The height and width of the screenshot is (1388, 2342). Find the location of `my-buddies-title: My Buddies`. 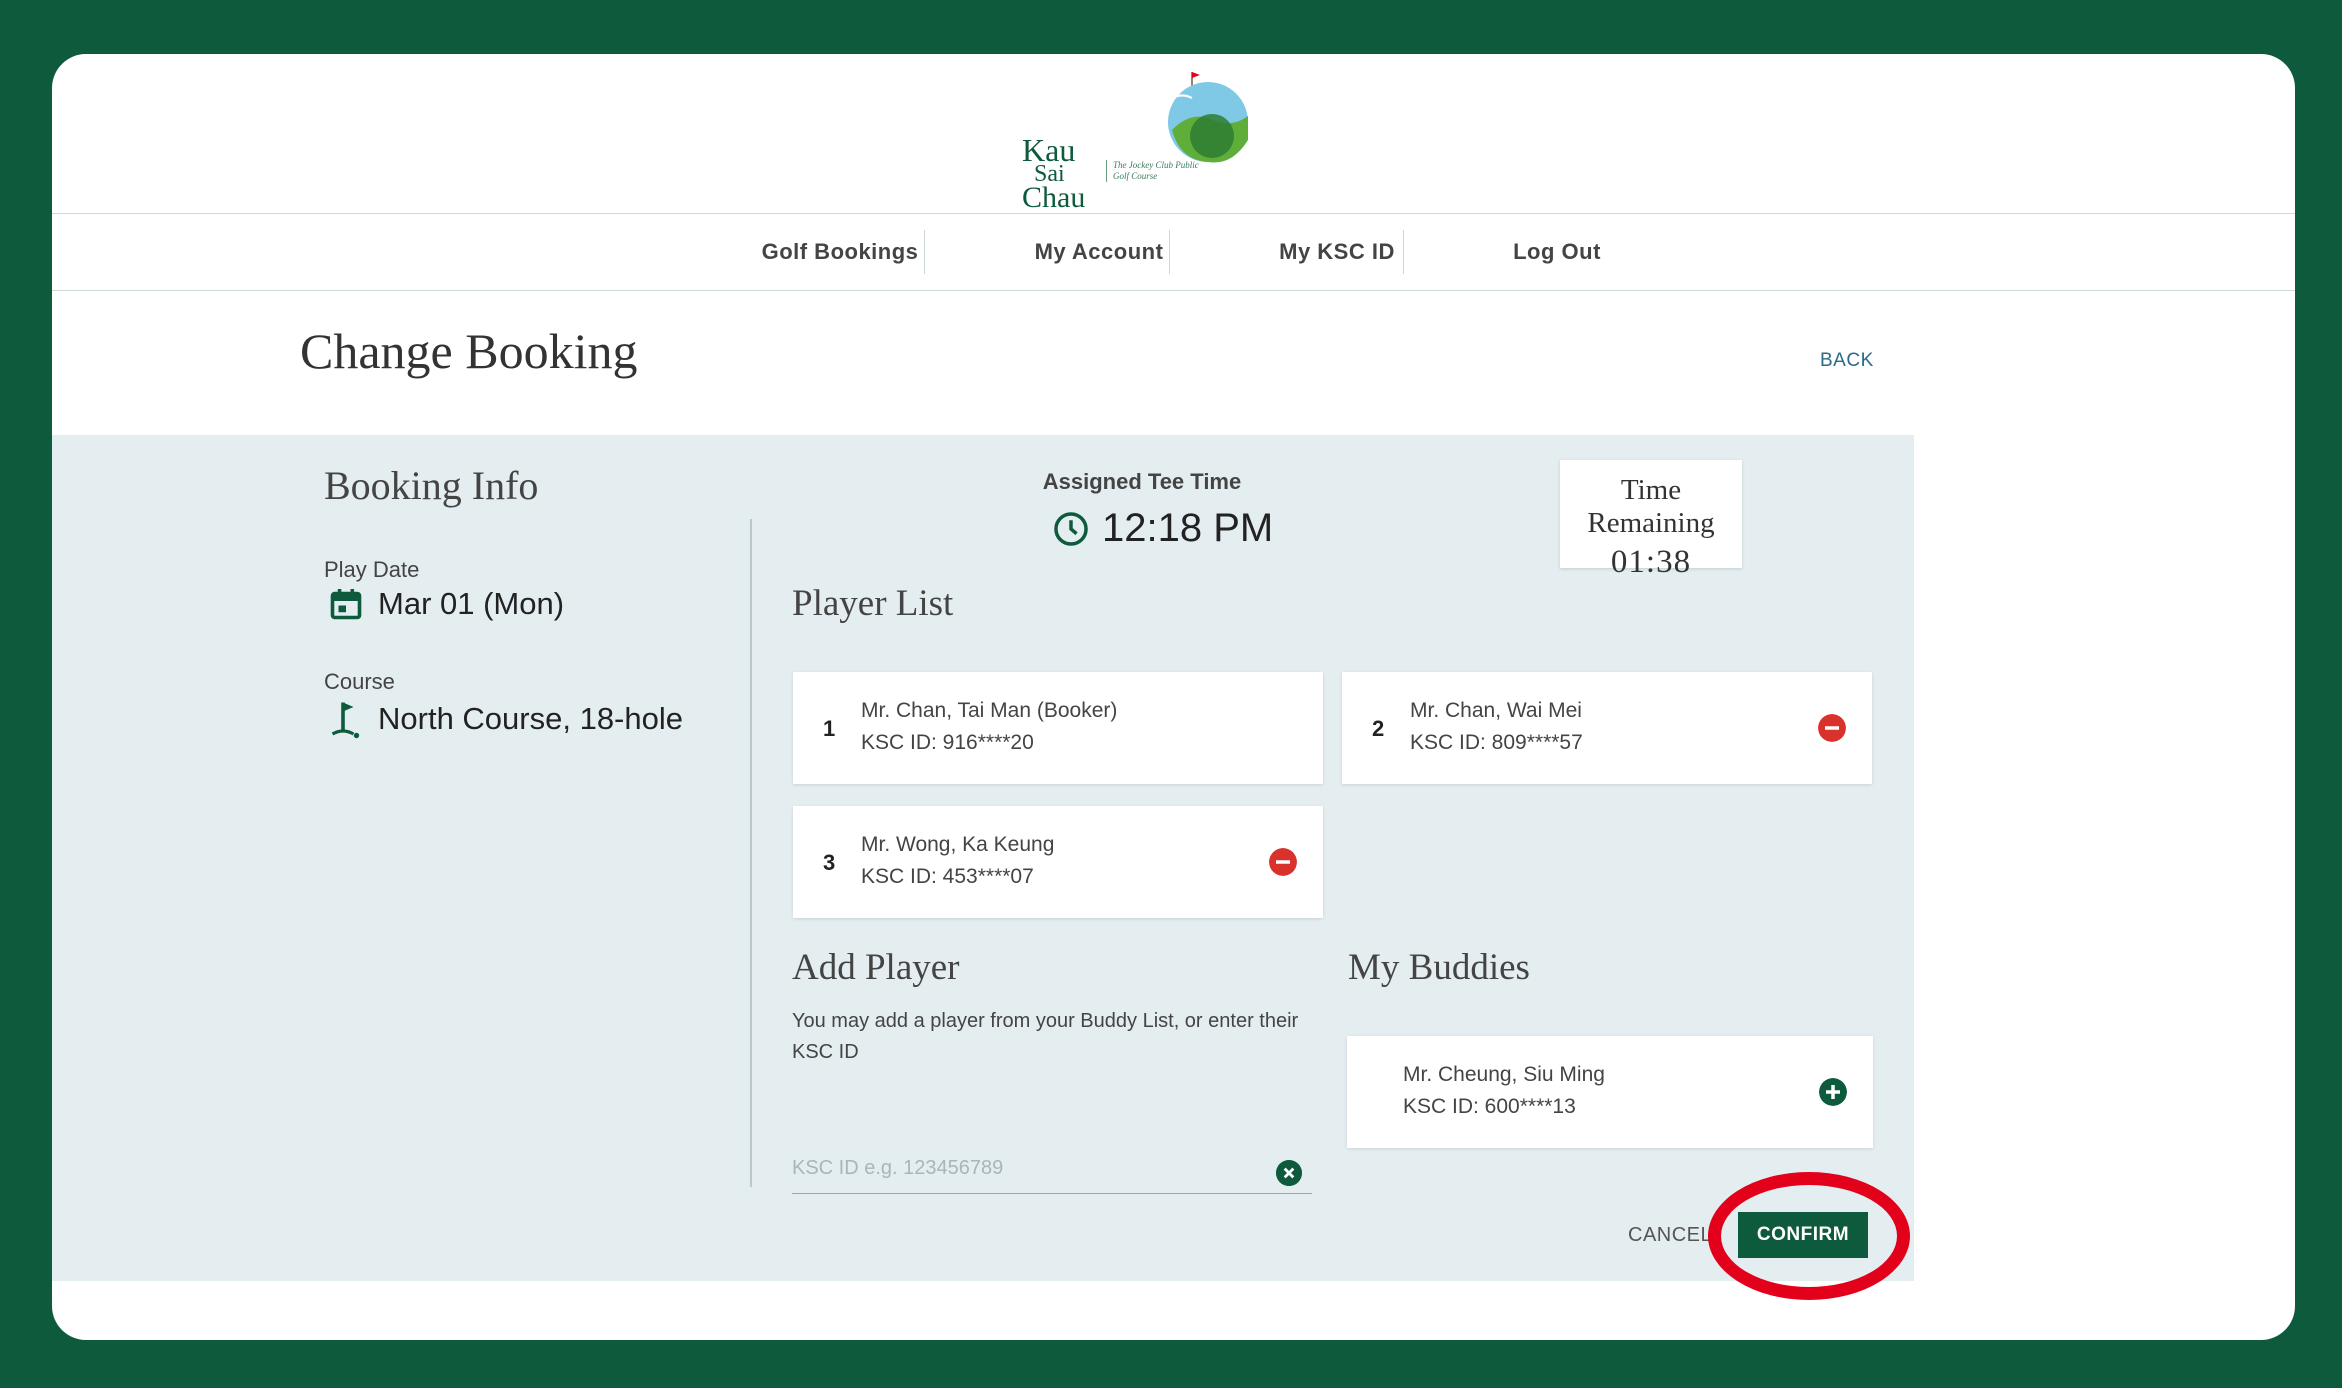

my-buddies-title: My Buddies is located at coordinates (1439, 967).